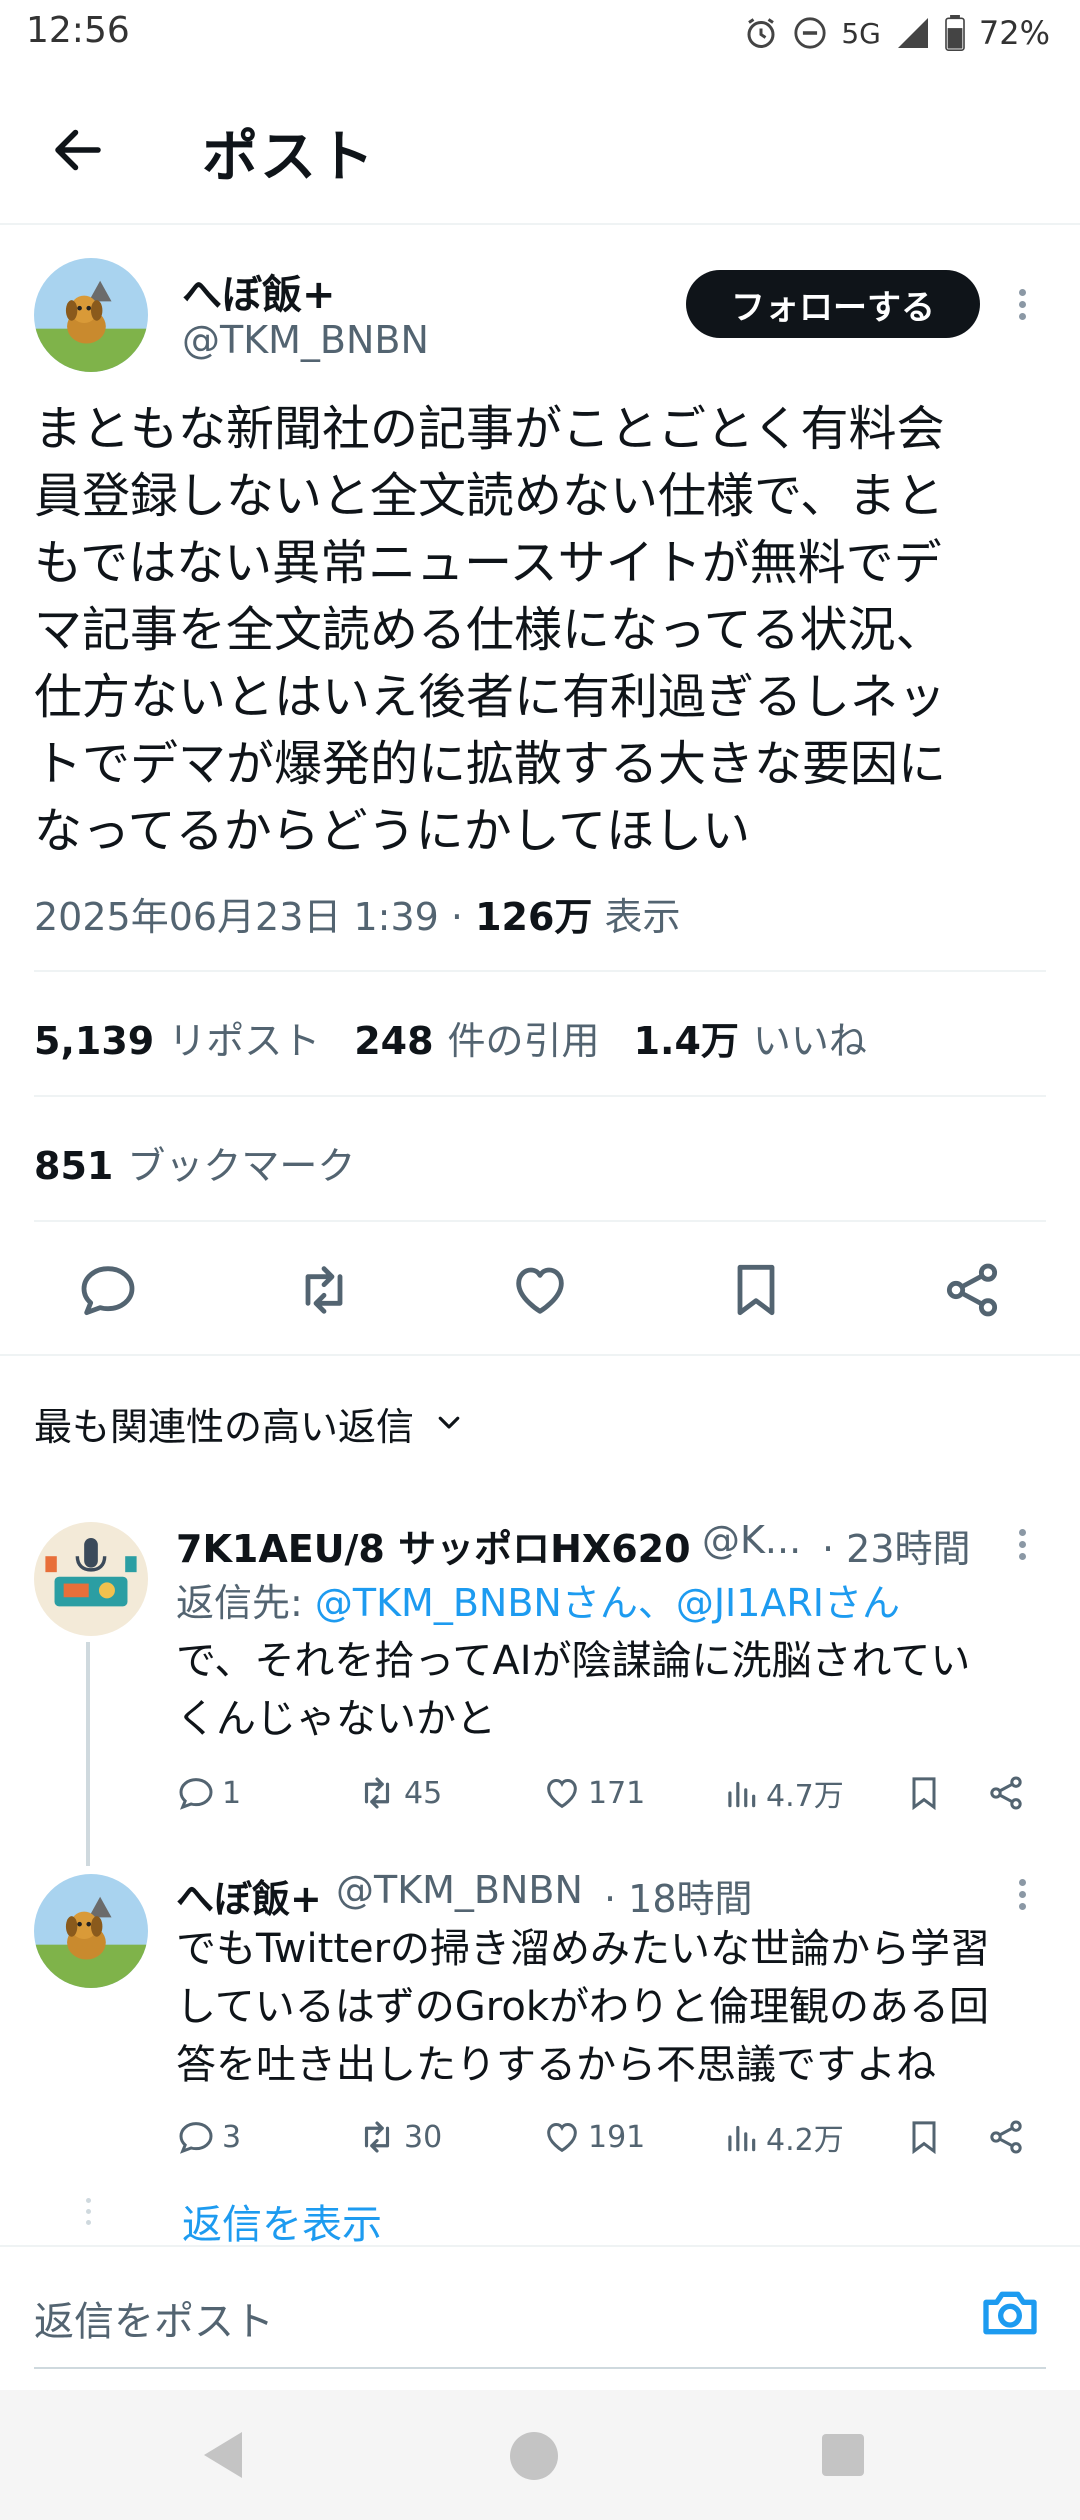 The image size is (1080, 2520). I want to click on thread-line, so click(88, 1754).